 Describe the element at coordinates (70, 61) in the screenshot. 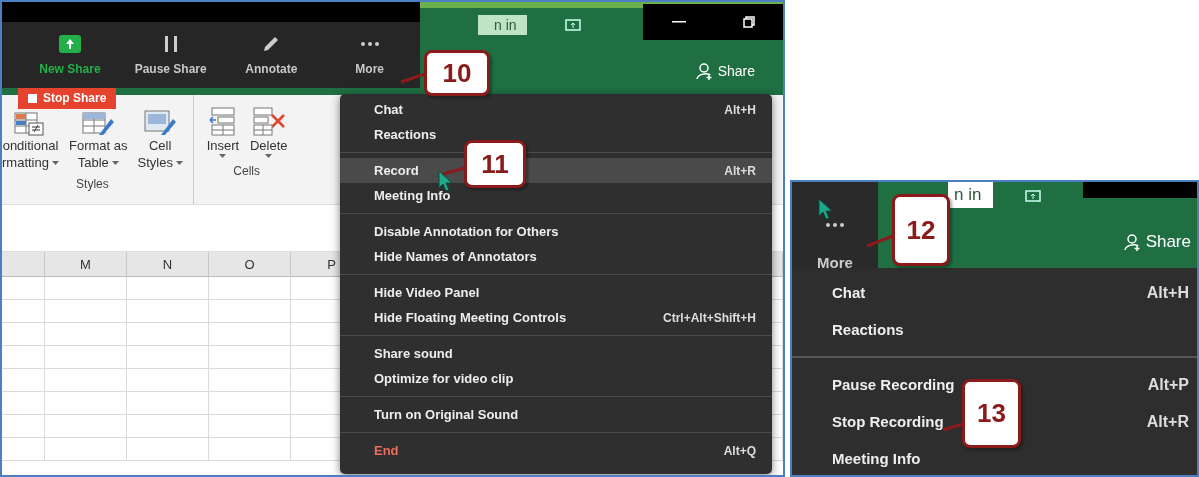

I see `toolbar-button: New Share` at that location.